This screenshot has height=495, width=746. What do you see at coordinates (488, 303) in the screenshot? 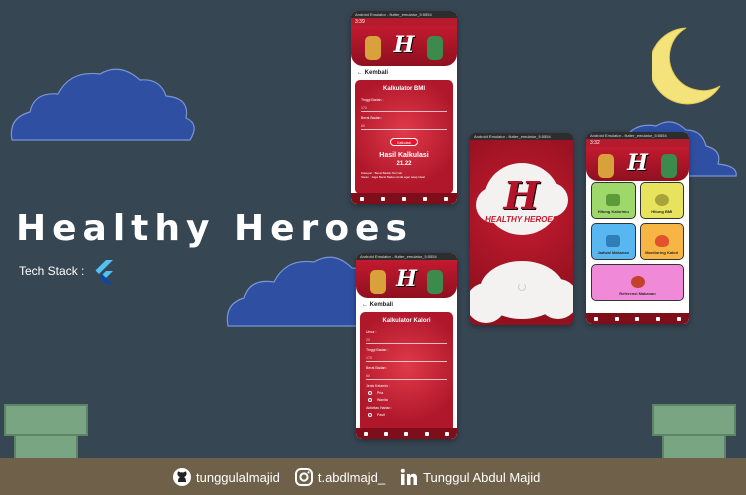
I see `splash-cloud-bottom-left` at bounding box center [488, 303].